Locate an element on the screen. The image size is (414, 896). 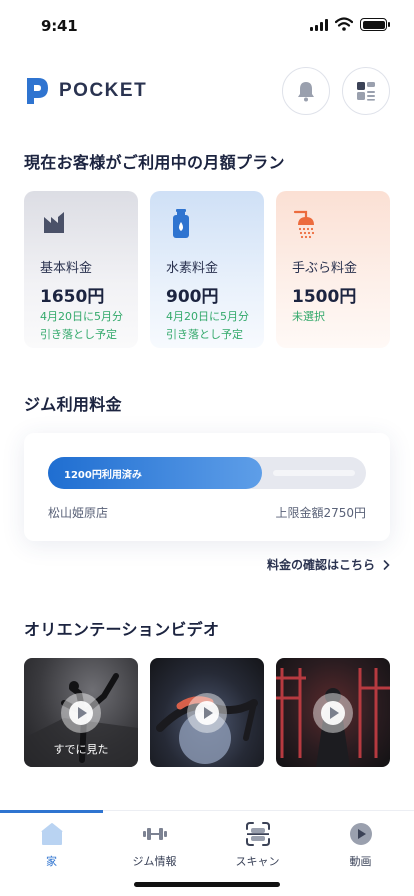
plan-price: 1650円 is located at coordinates (72, 297).